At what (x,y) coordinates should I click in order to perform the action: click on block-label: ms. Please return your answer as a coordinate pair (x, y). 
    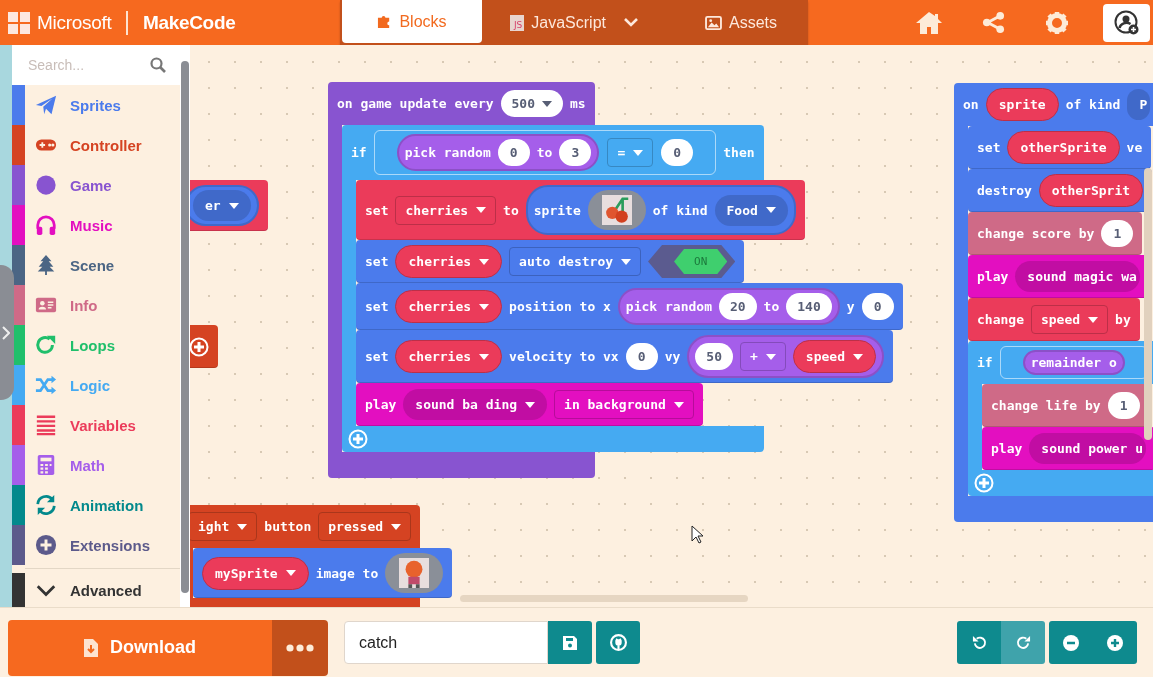
    Looking at the image, I should click on (578, 103).